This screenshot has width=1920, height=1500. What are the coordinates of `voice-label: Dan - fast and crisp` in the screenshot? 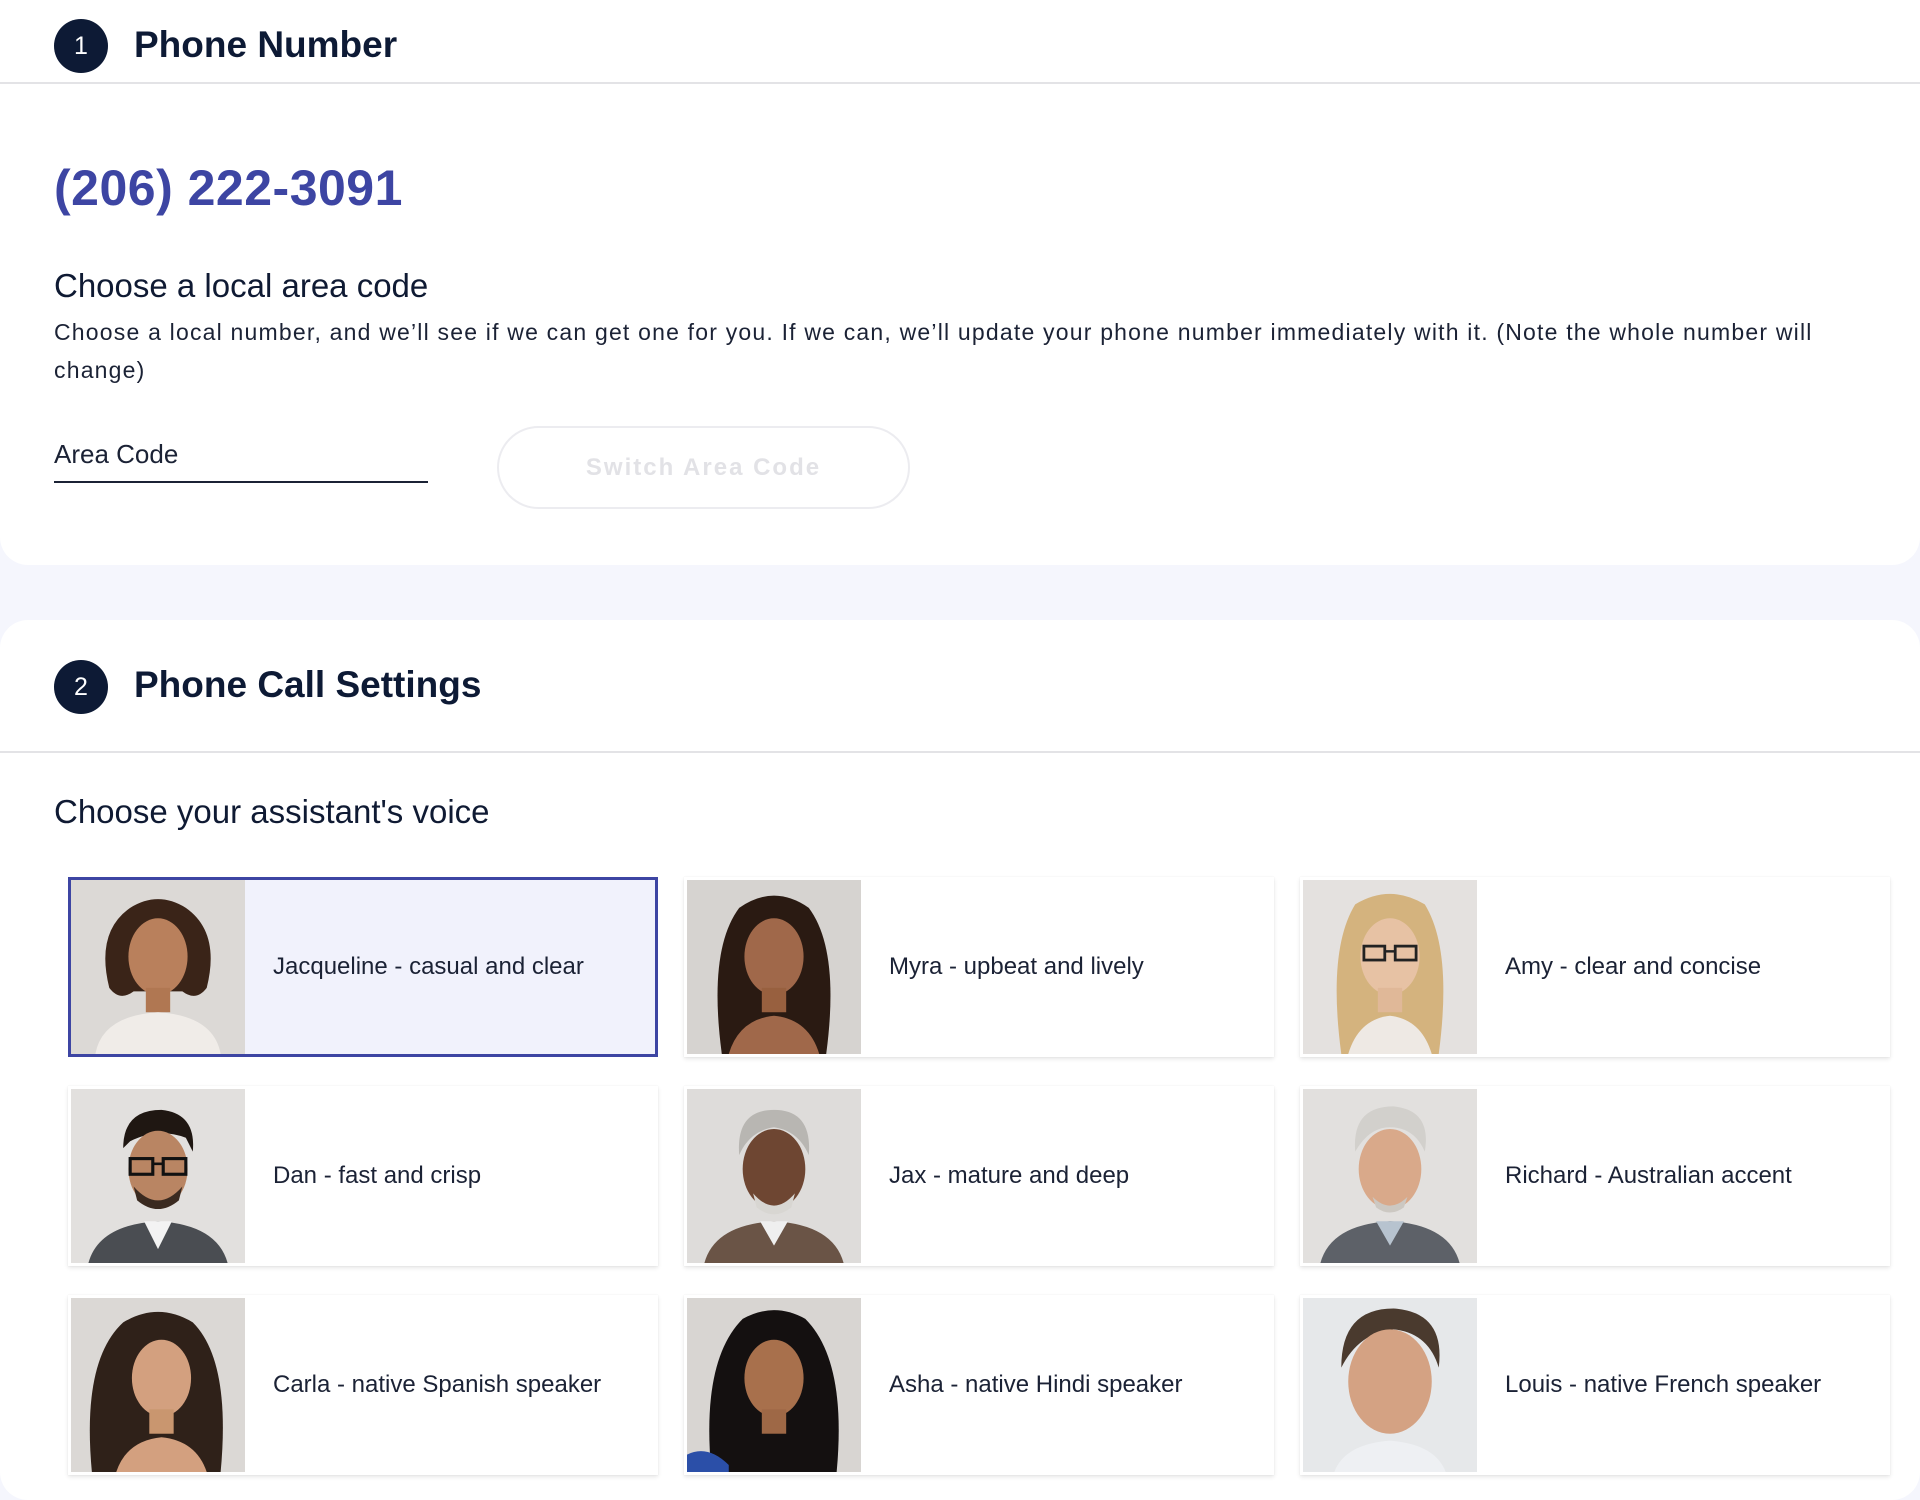 It's located at (377, 1175).